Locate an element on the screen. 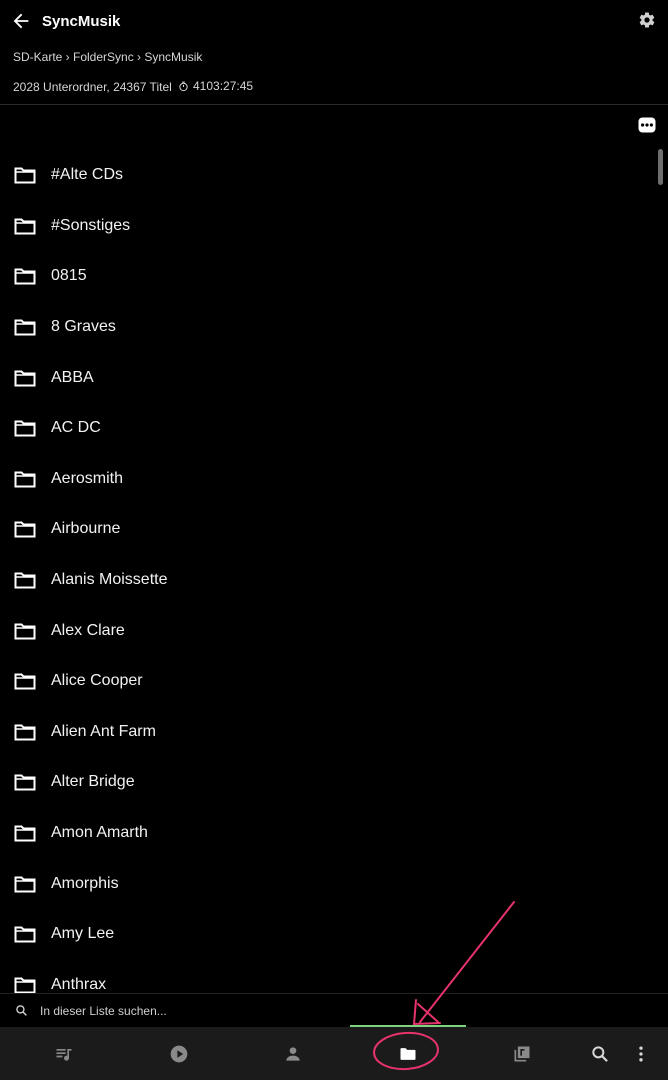  nav-now-playing-button is located at coordinates (179, 1054).